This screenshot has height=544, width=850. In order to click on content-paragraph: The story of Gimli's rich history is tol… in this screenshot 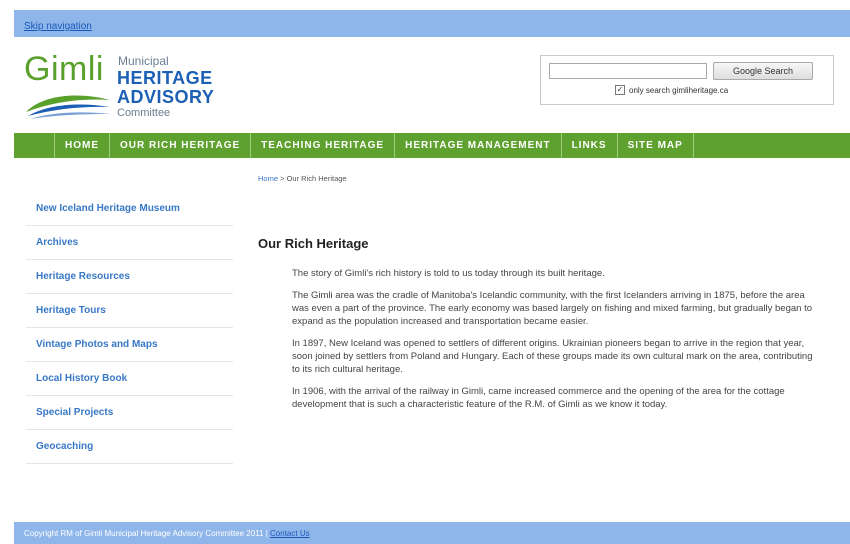, I will do `click(448, 273)`.